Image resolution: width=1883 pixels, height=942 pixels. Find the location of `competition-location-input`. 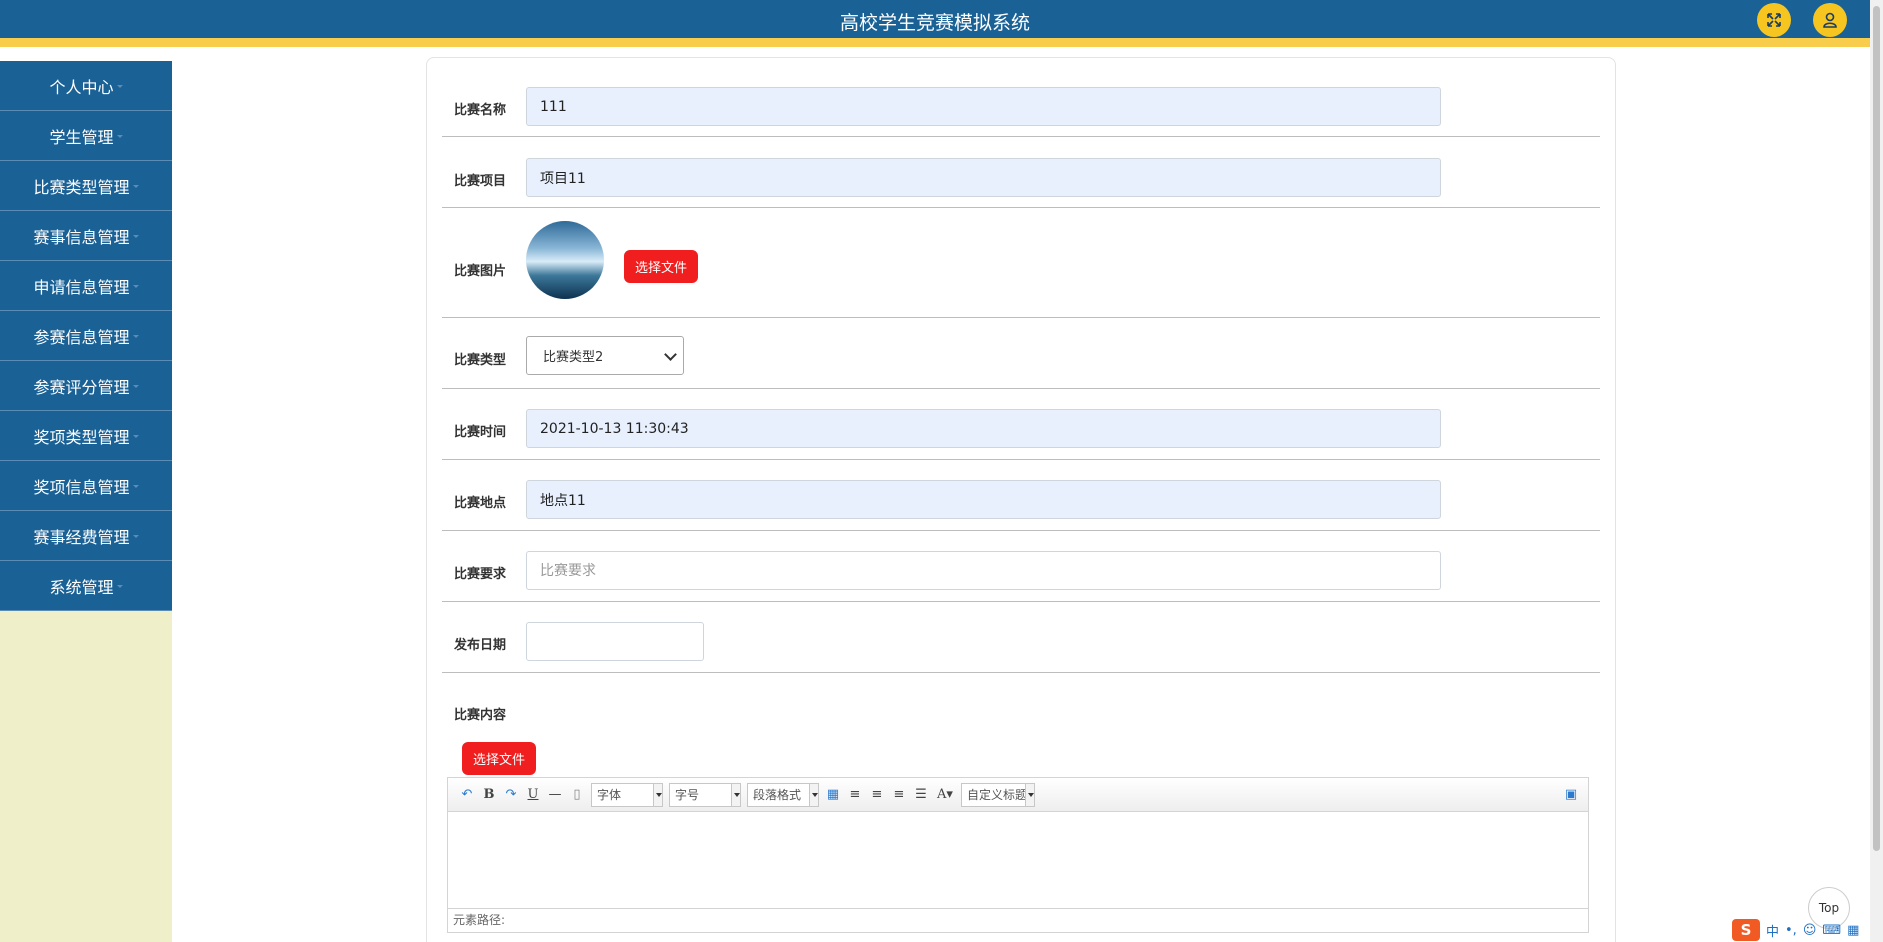

competition-location-input is located at coordinates (983, 499).